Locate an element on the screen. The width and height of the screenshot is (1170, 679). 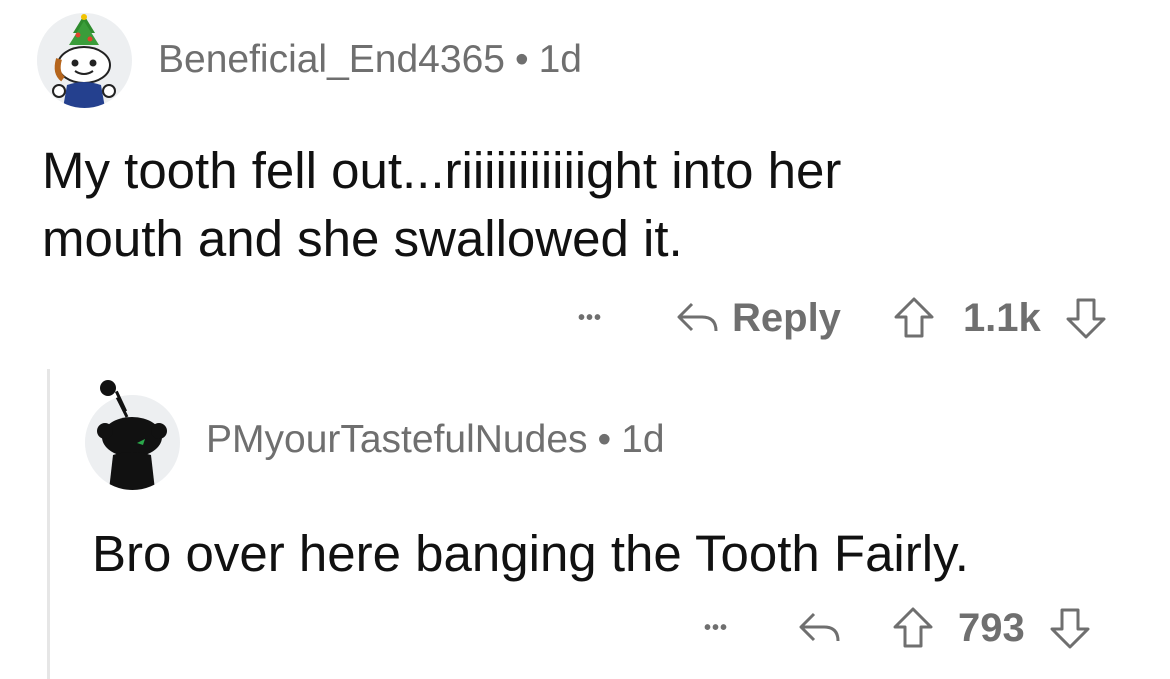
snoo-silhouette-icon is located at coordinates (132, 442).